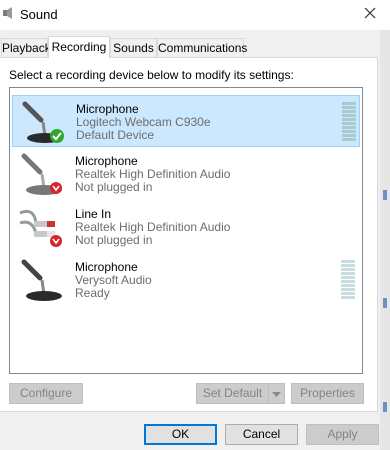 This screenshot has width=390, height=450. Describe the element at coordinates (370, 13) in the screenshot. I see `close-icon` at that location.